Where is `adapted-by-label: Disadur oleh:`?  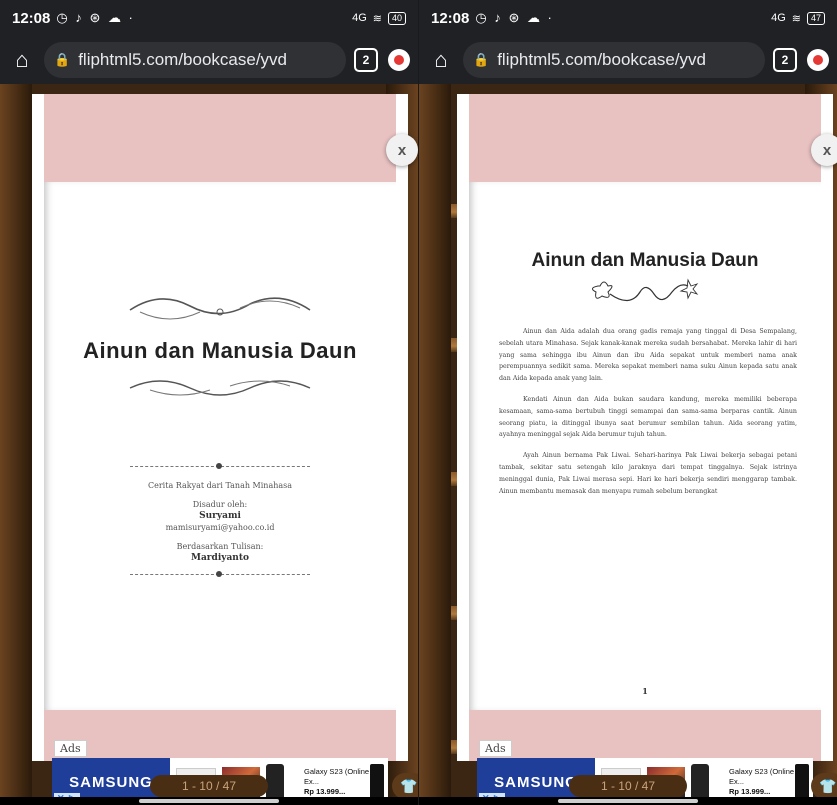 adapted-by-label: Disadur oleh: is located at coordinates (220, 504).